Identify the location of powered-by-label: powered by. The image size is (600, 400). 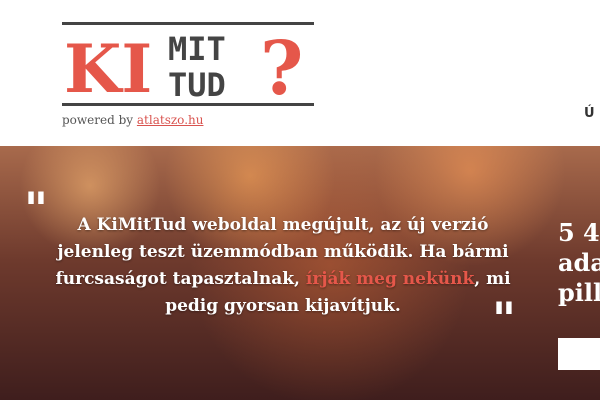
(98, 120).